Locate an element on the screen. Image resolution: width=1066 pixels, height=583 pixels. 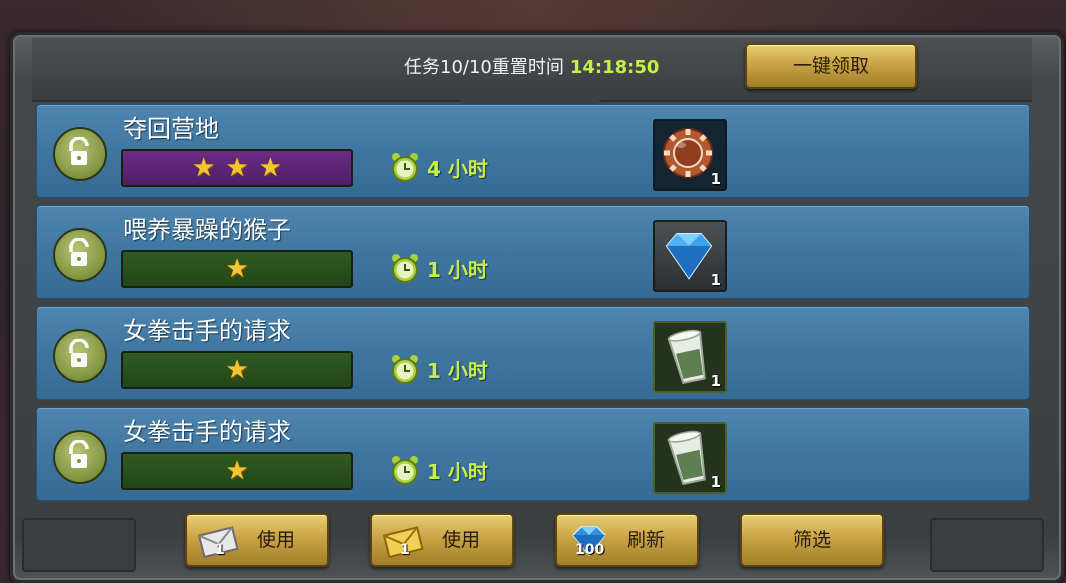
footer-side-panel-left is located at coordinates (79, 545).